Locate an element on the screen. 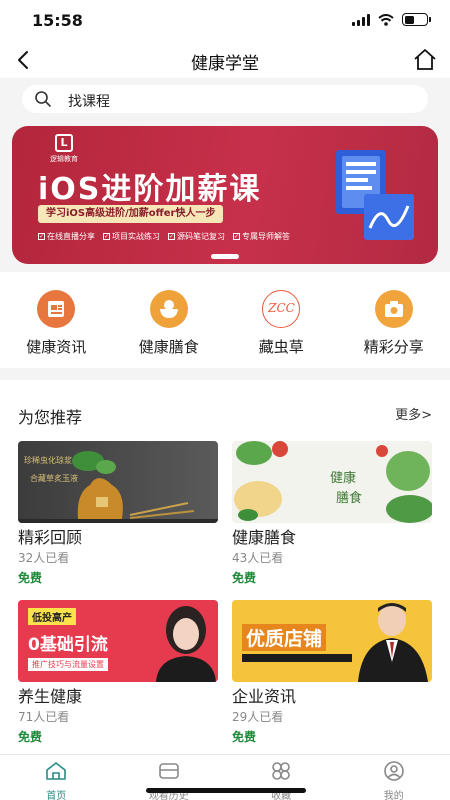 This screenshot has width=450, height=800. view-count: 29人已看 is located at coordinates (258, 717).